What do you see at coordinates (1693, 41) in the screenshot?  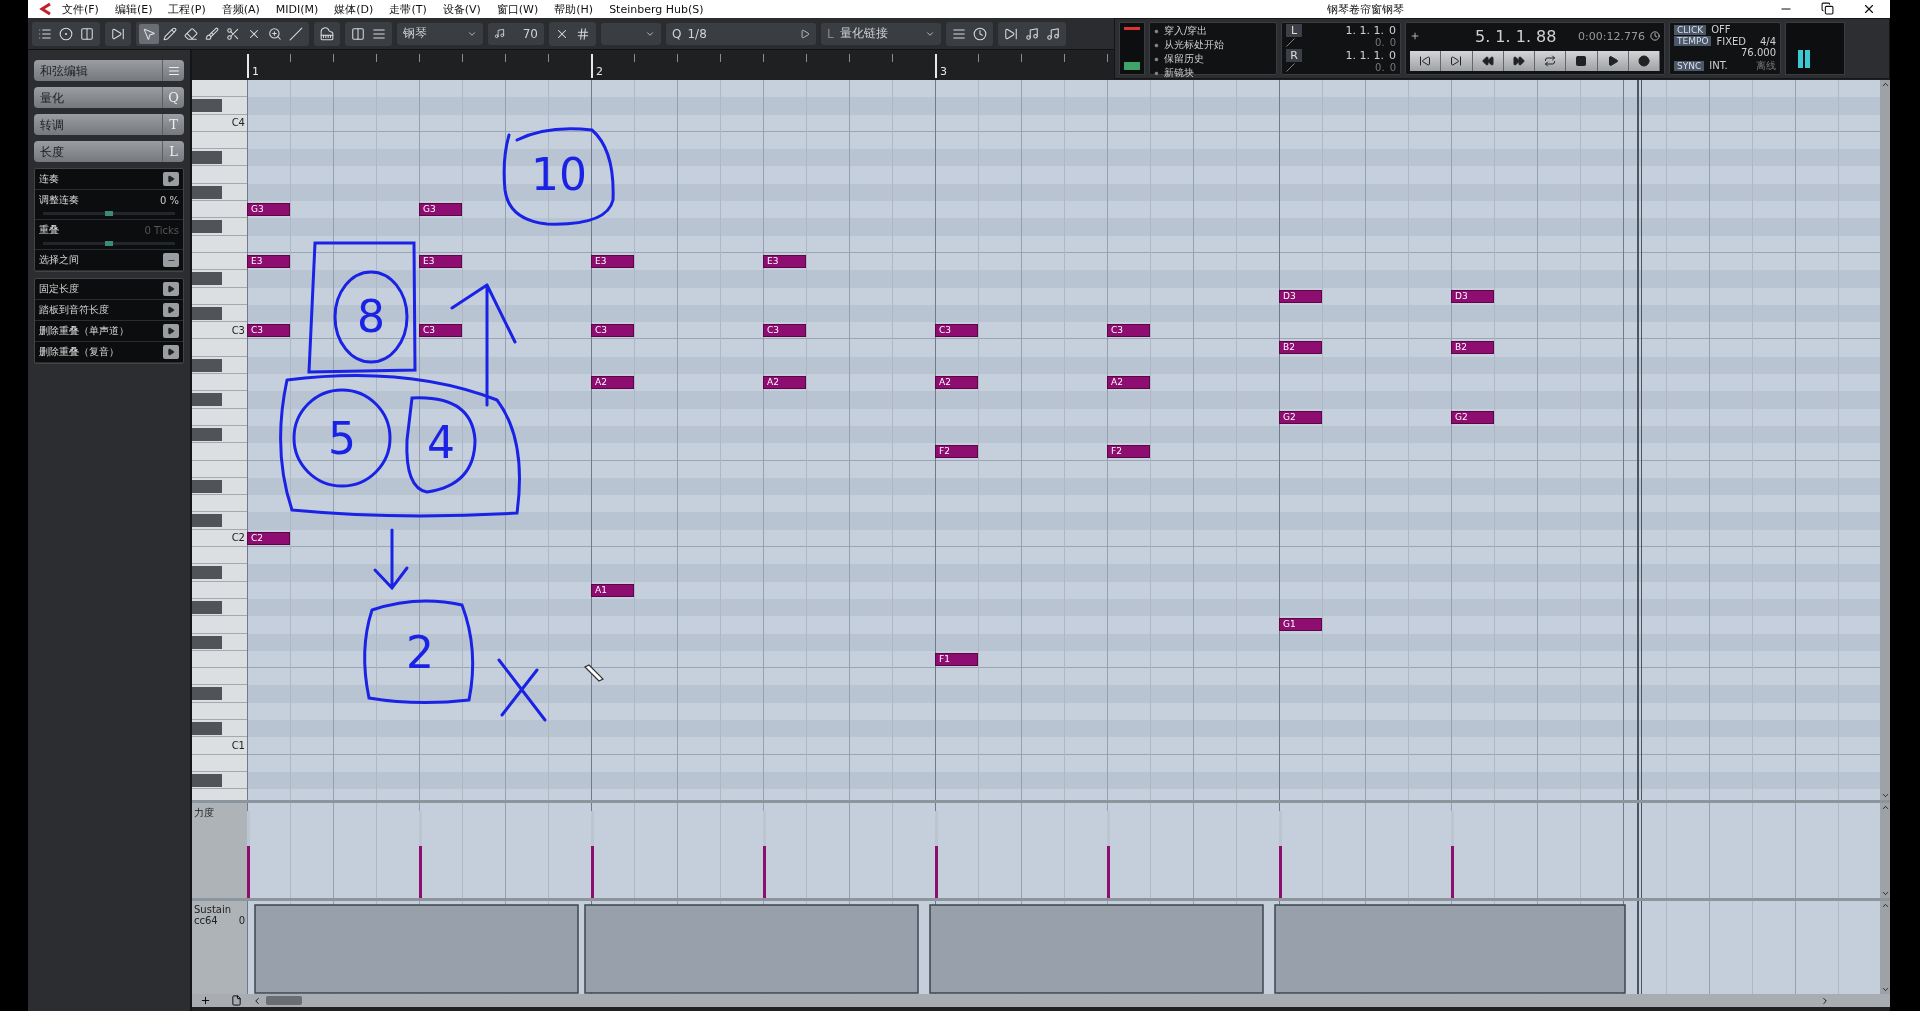 I see `tempo-button: TEMPO` at bounding box center [1693, 41].